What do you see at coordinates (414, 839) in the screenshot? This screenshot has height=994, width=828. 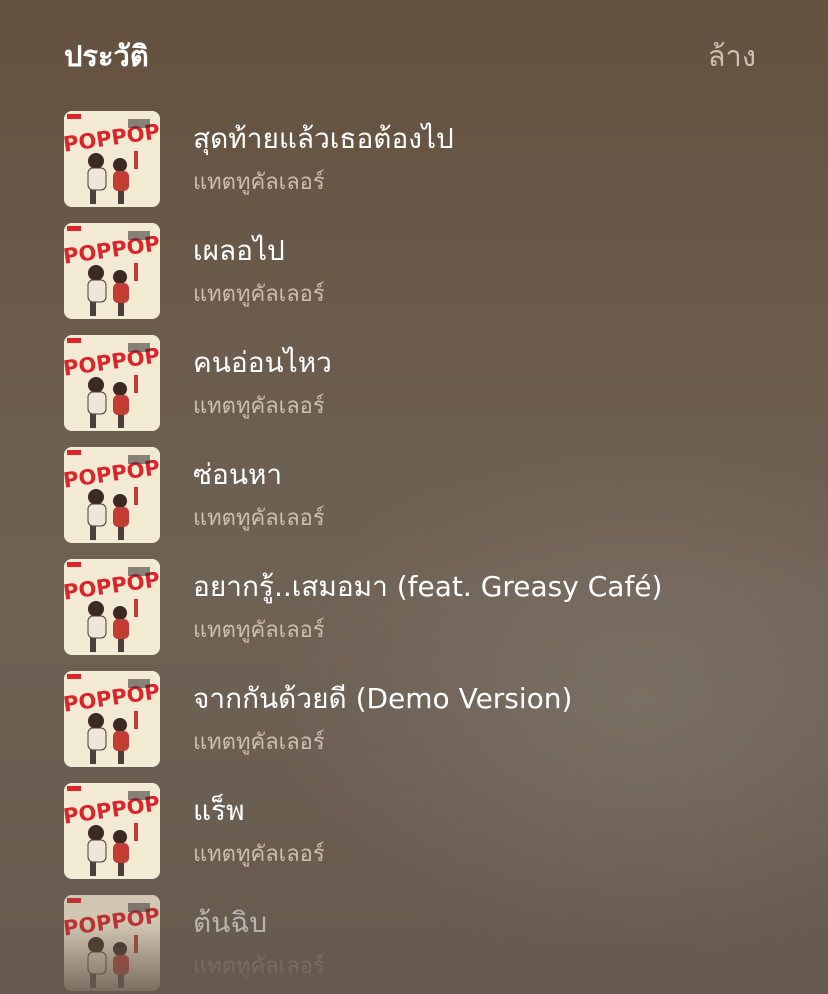 I see `list-item: POPPOP แร็พ แทตทูคัลเลอร์` at bounding box center [414, 839].